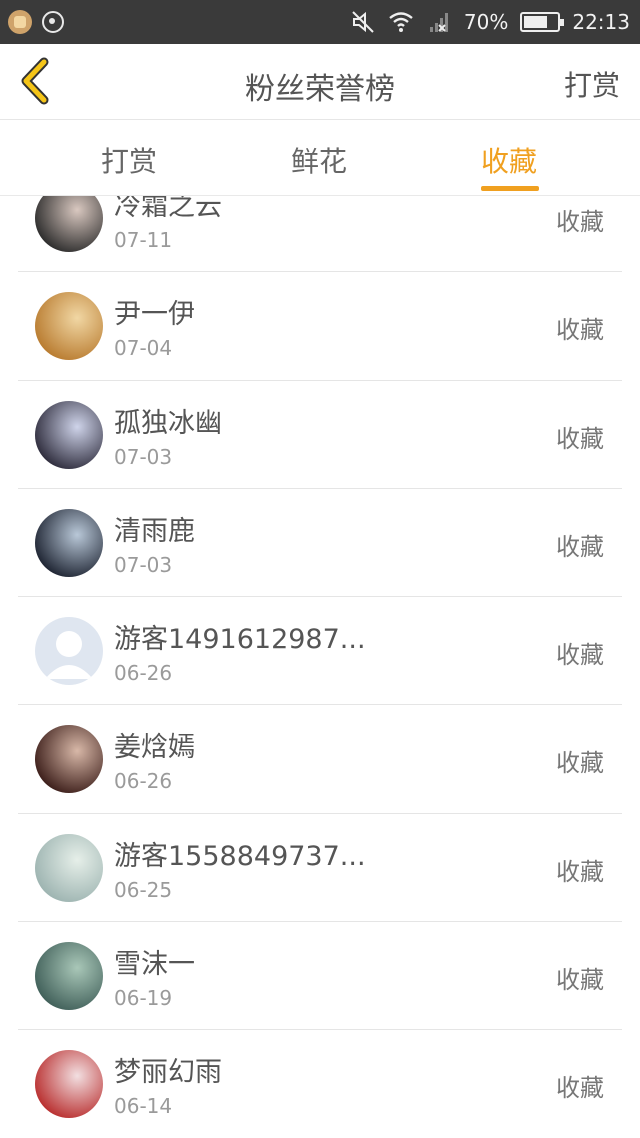 The width and height of the screenshot is (640, 1138). Describe the element at coordinates (154, 315) in the screenshot. I see `user-name: 尹一伊` at that location.